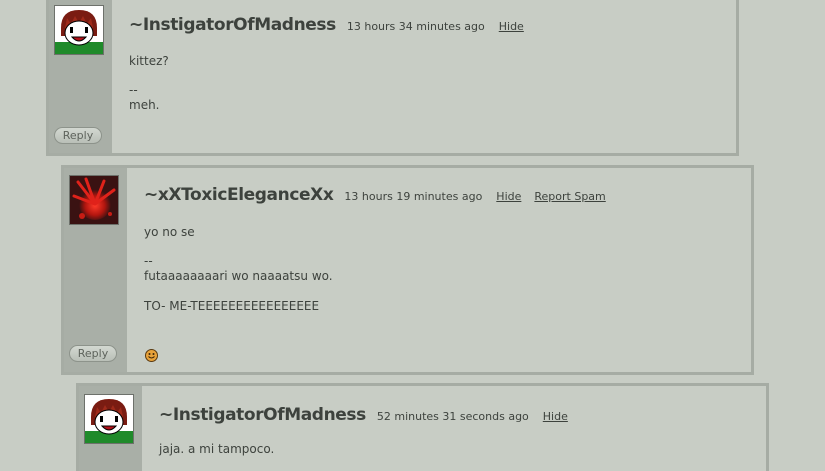 This screenshot has width=825, height=471. What do you see at coordinates (415, 26) in the screenshot?
I see `timestamp: 13 hours 34 minutes ago` at bounding box center [415, 26].